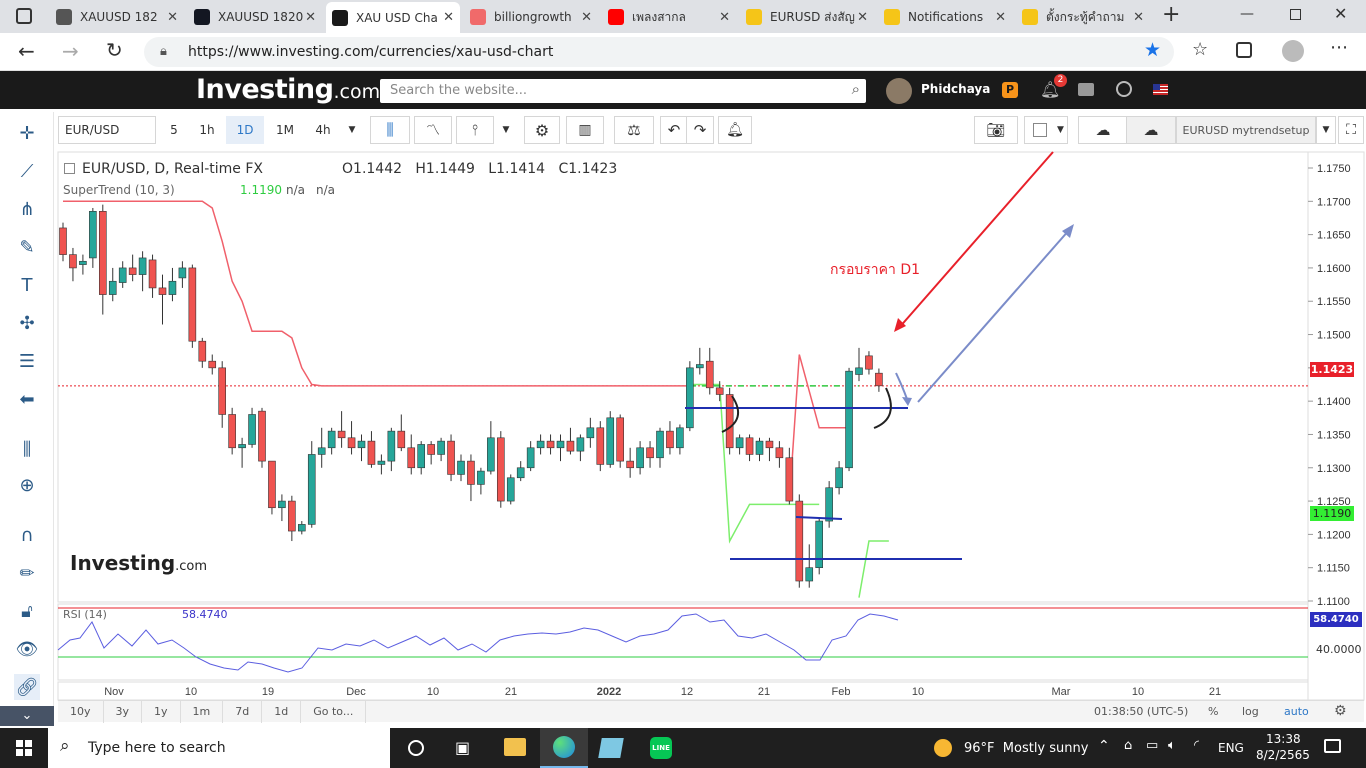 The image size is (1366, 768). What do you see at coordinates (288, 89) in the screenshot?
I see `site-logo: Investing.com` at bounding box center [288, 89].